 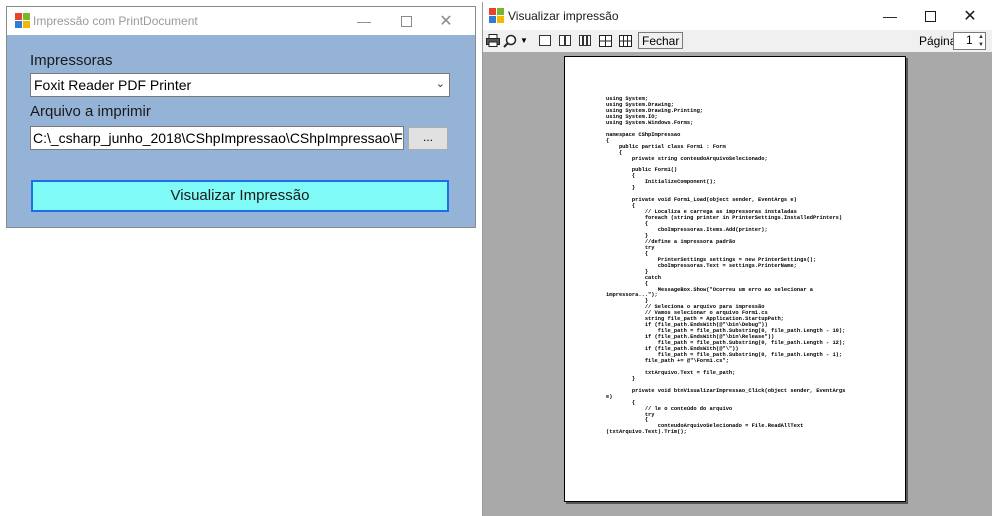 I want to click on page-number-stepper: 1 ▲ ▼, so click(x=969, y=41).